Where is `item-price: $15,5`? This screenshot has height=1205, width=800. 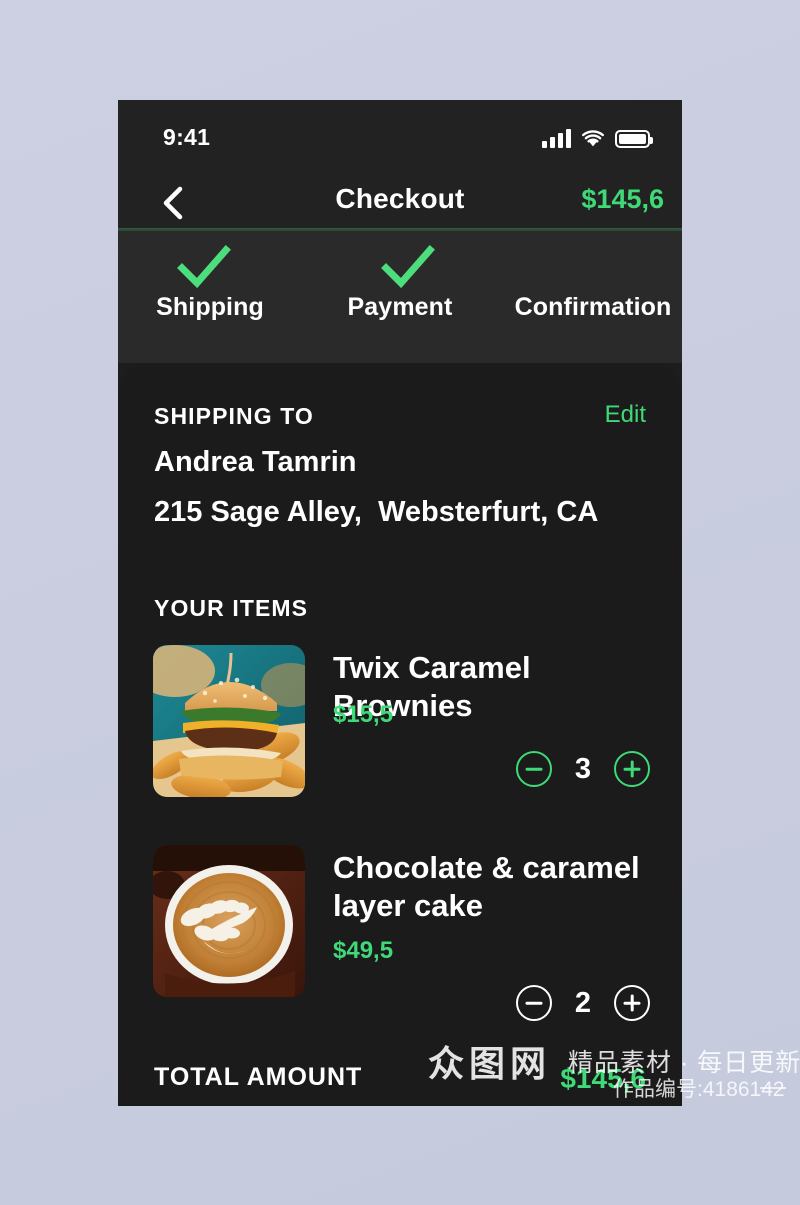 item-price: $15,5 is located at coordinates (363, 714).